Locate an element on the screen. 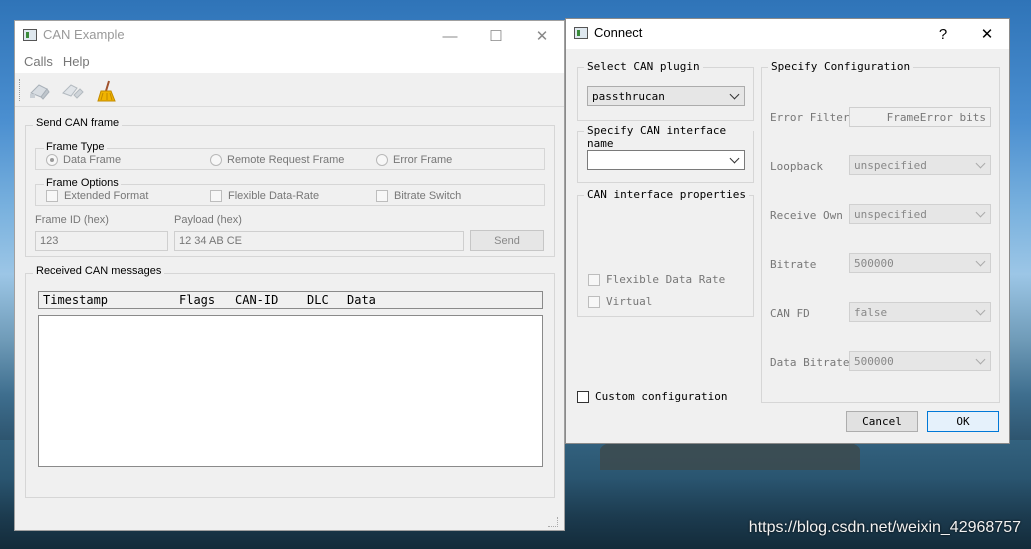 The image size is (1031, 549). flexible-data-rate-prop-label: Flexible Data Rate is located at coordinates (666, 279).